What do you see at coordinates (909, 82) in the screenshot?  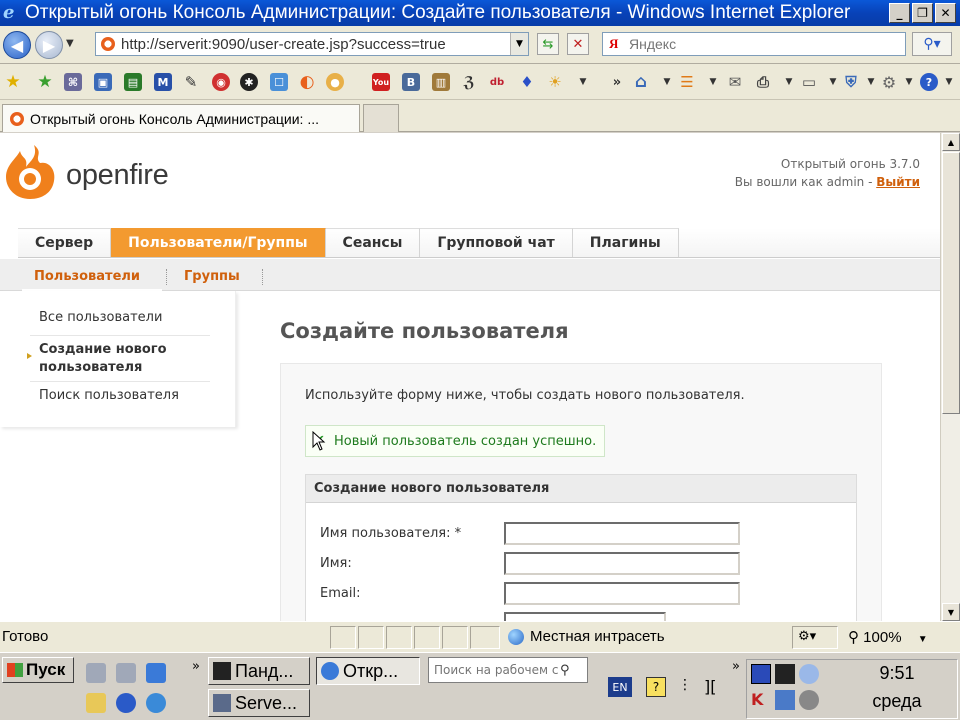 I see `tools-dropdown-icon: ▼` at bounding box center [909, 82].